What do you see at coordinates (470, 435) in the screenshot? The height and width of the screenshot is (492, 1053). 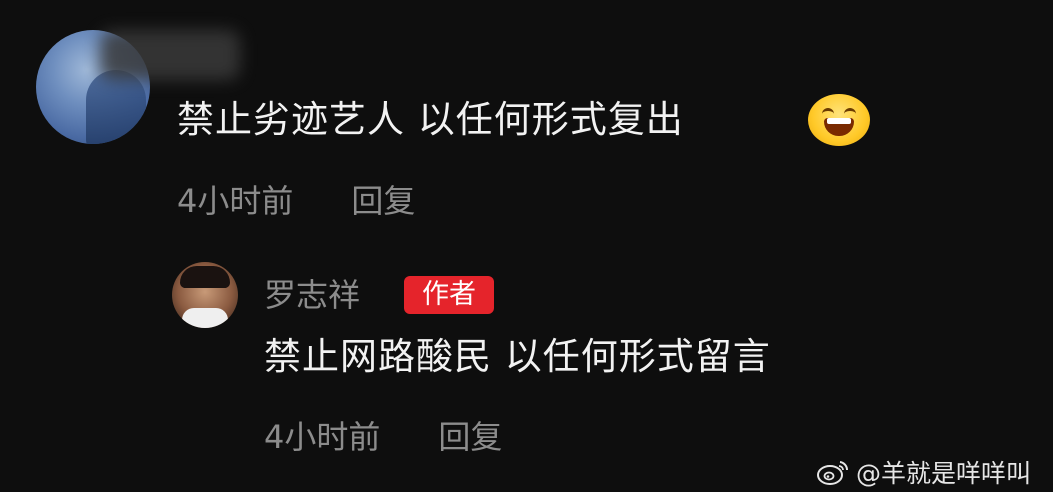 I see `reply-reply-button: 回复` at bounding box center [470, 435].